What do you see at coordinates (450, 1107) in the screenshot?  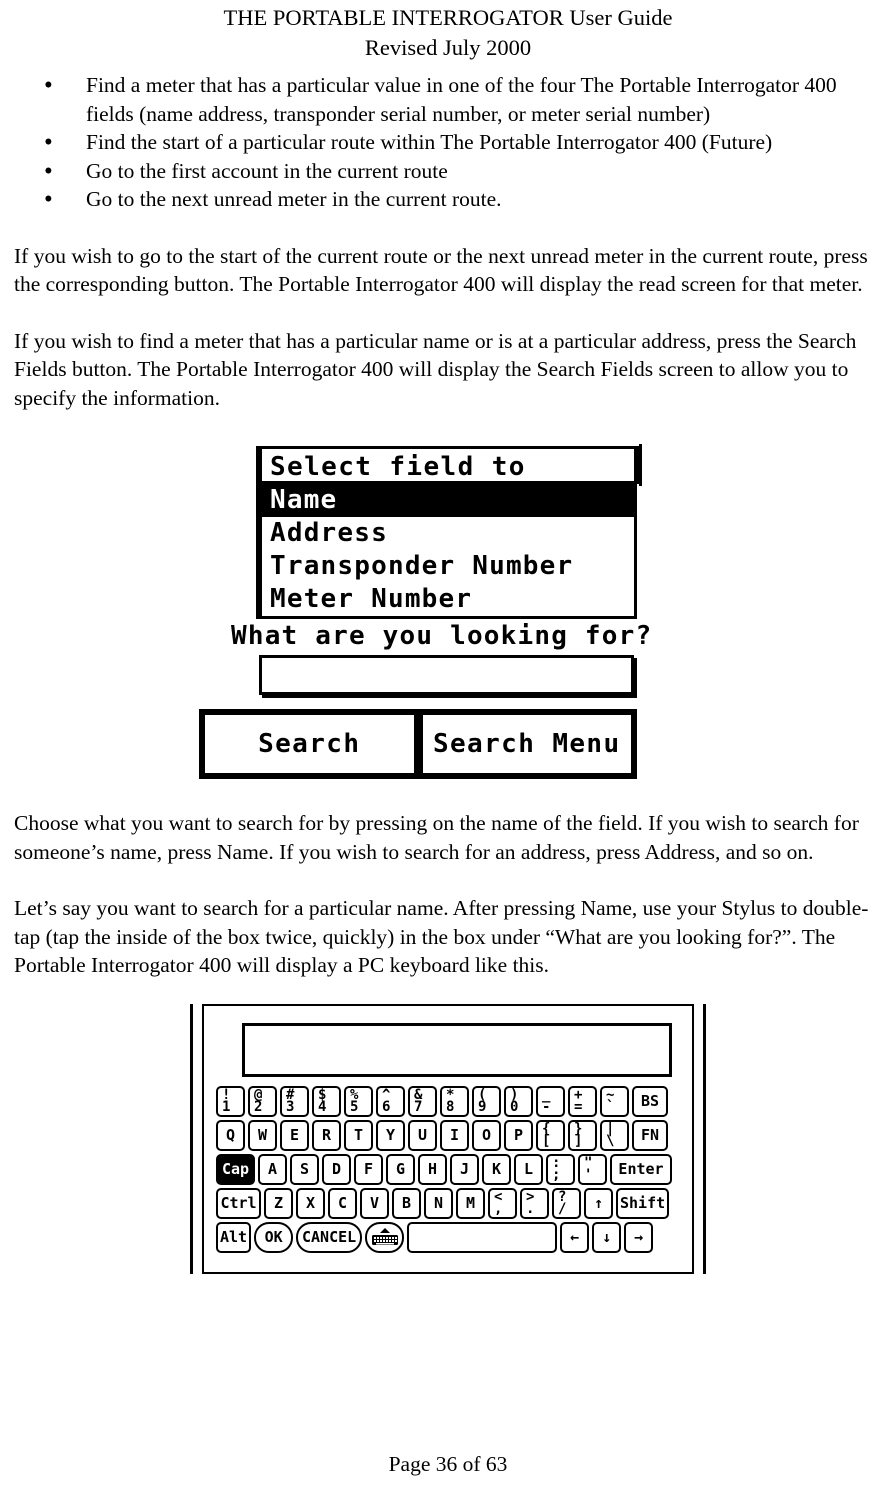 I see `key-primary-label: 8` at bounding box center [450, 1107].